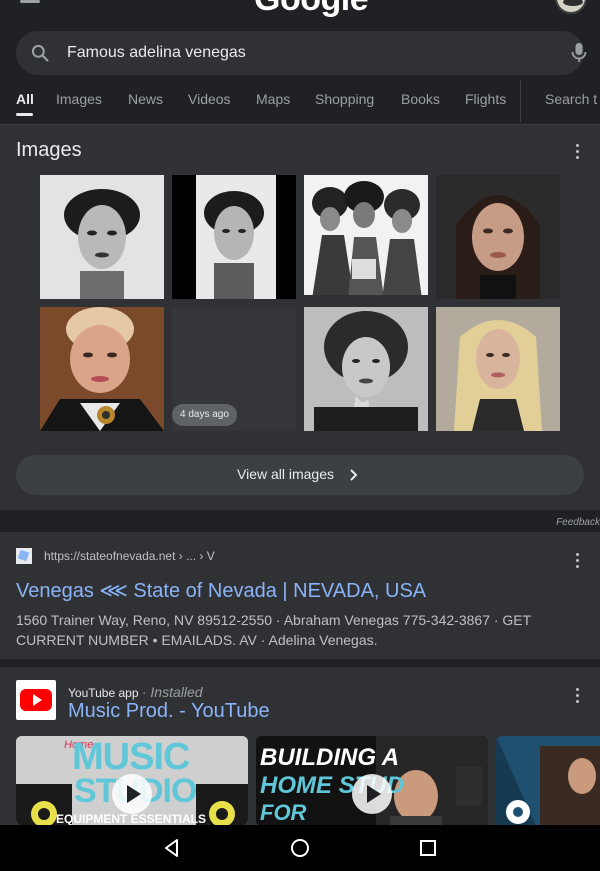  What do you see at coordinates (131, 757) in the screenshot?
I see `video-1-headline: MUSIC` at bounding box center [131, 757].